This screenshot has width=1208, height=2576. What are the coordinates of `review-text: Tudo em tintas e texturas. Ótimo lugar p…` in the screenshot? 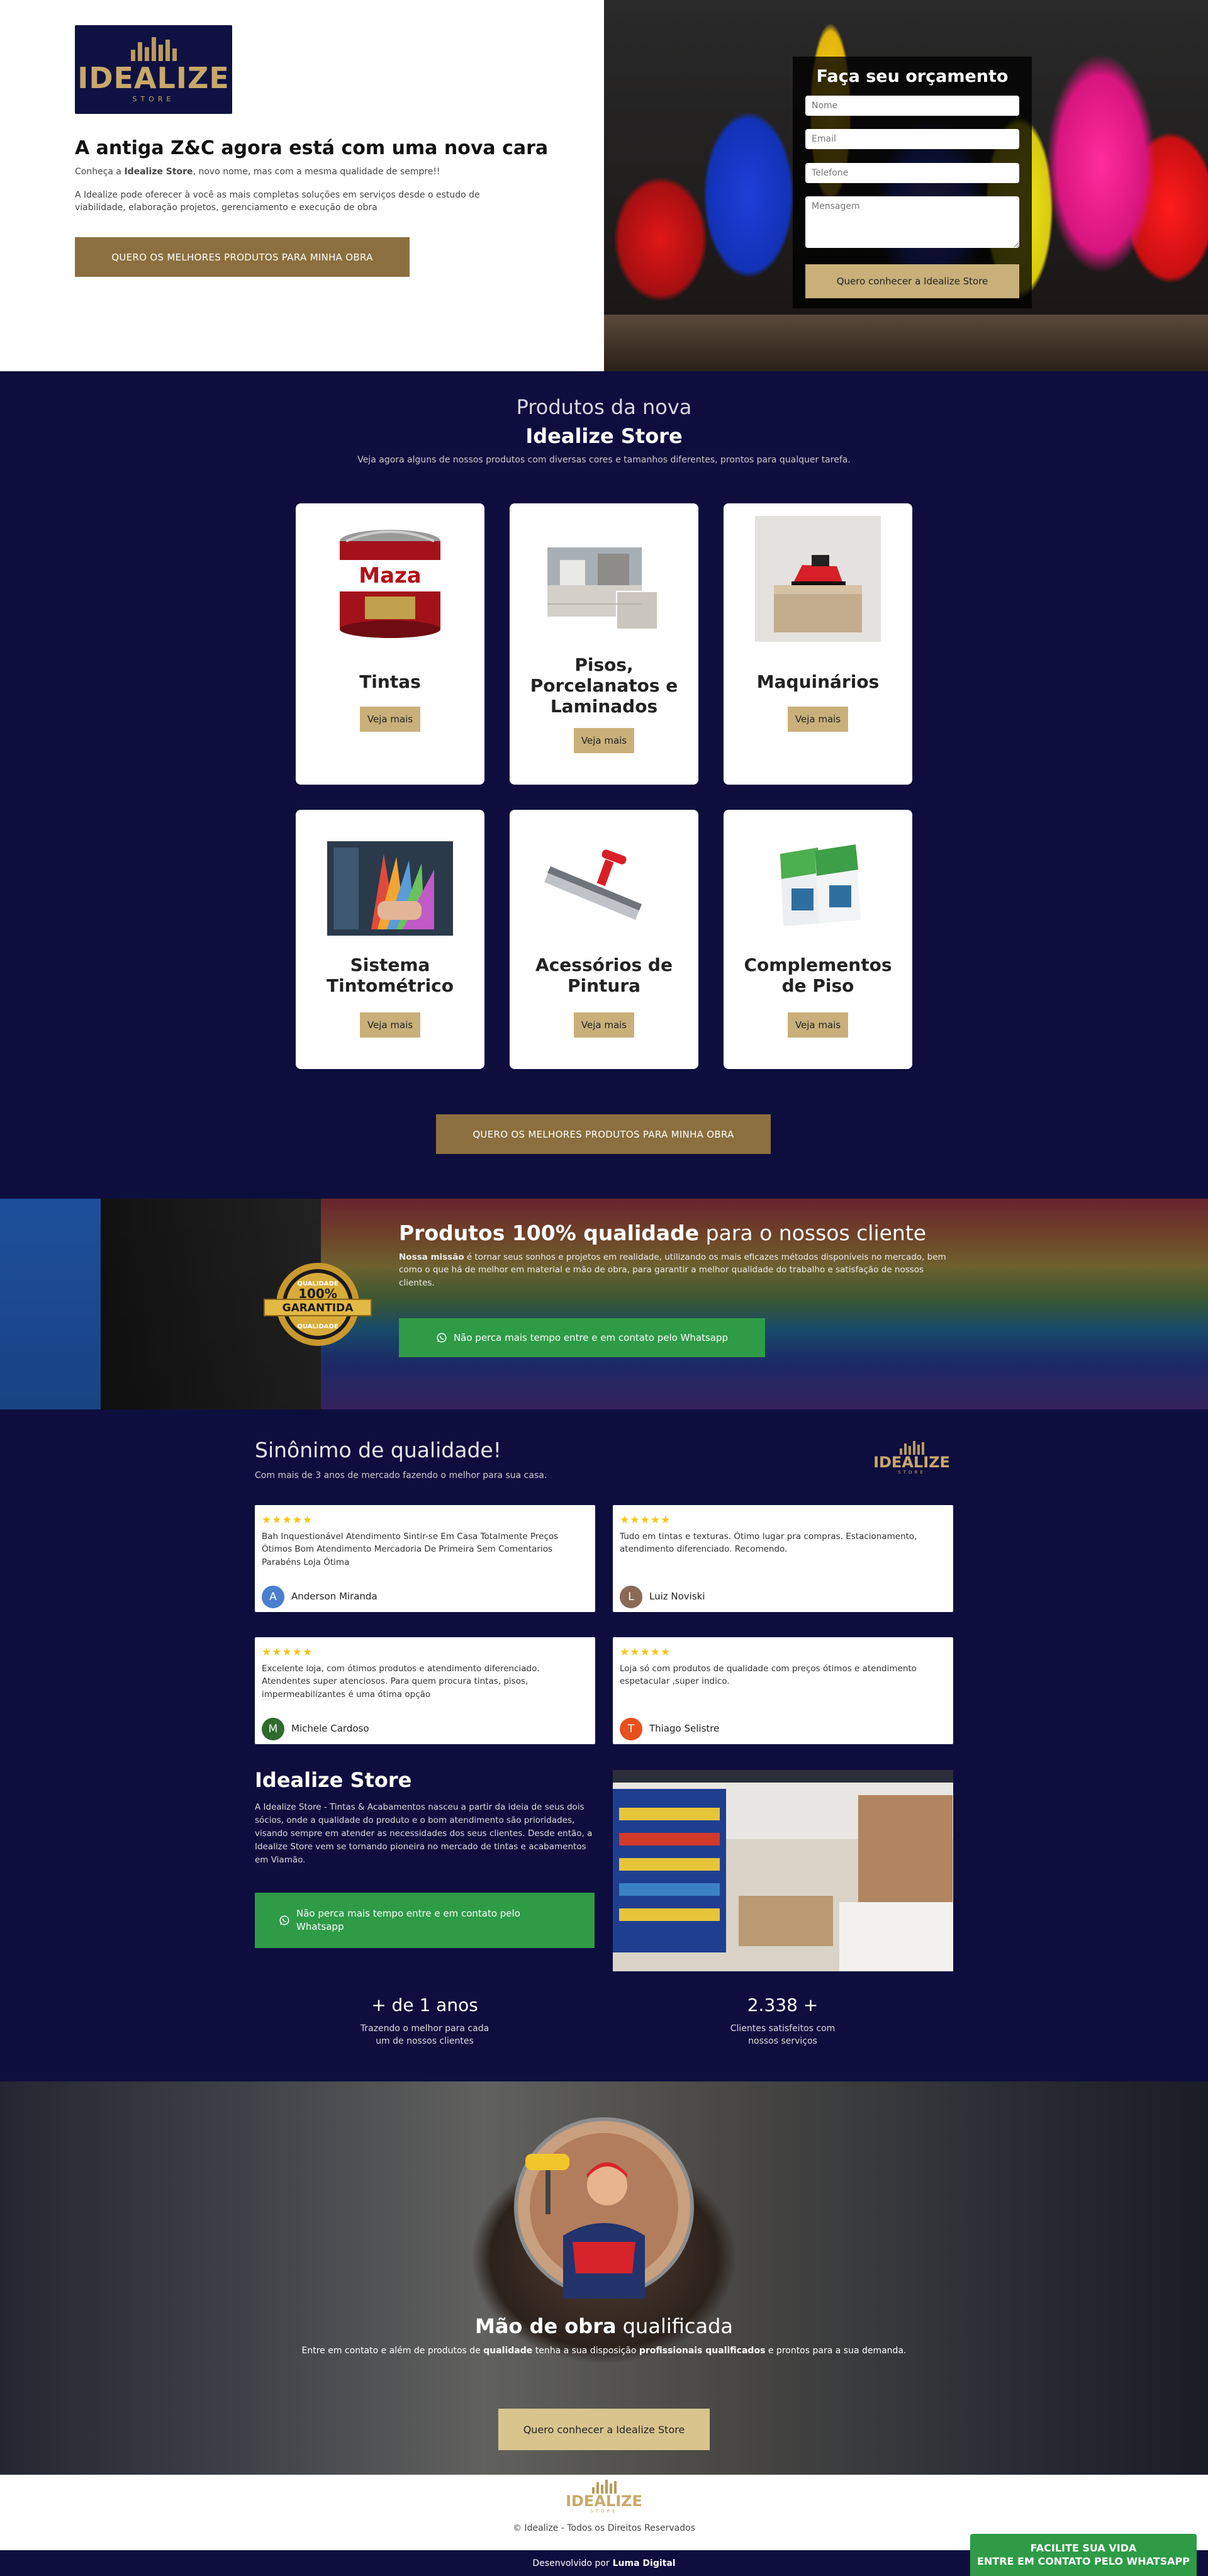 It's located at (768, 1543).